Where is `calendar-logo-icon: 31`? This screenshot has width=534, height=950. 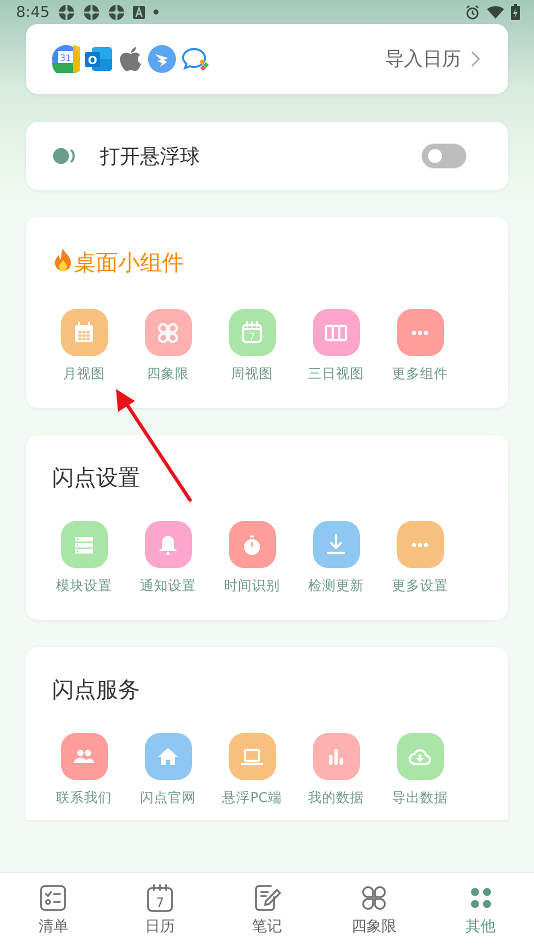 calendar-logo-icon: 31 is located at coordinates (66, 59).